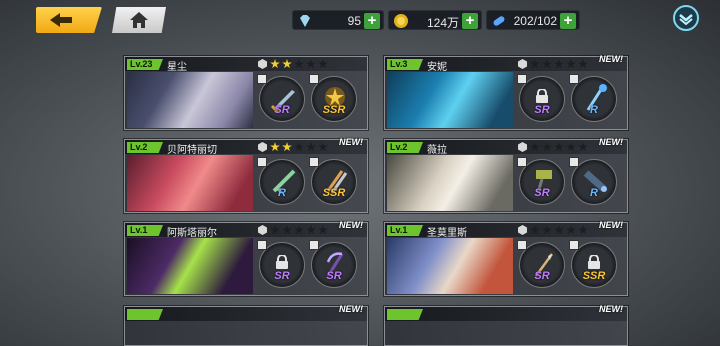  I want to click on diamond-icon, so click(305, 21).